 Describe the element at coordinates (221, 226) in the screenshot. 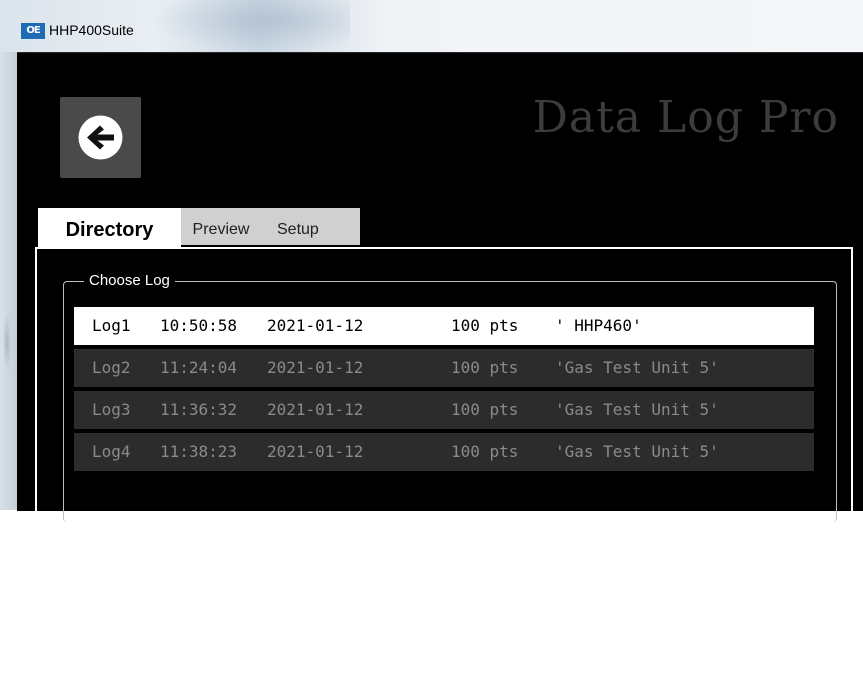

I see `tab-preview: Preview` at that location.